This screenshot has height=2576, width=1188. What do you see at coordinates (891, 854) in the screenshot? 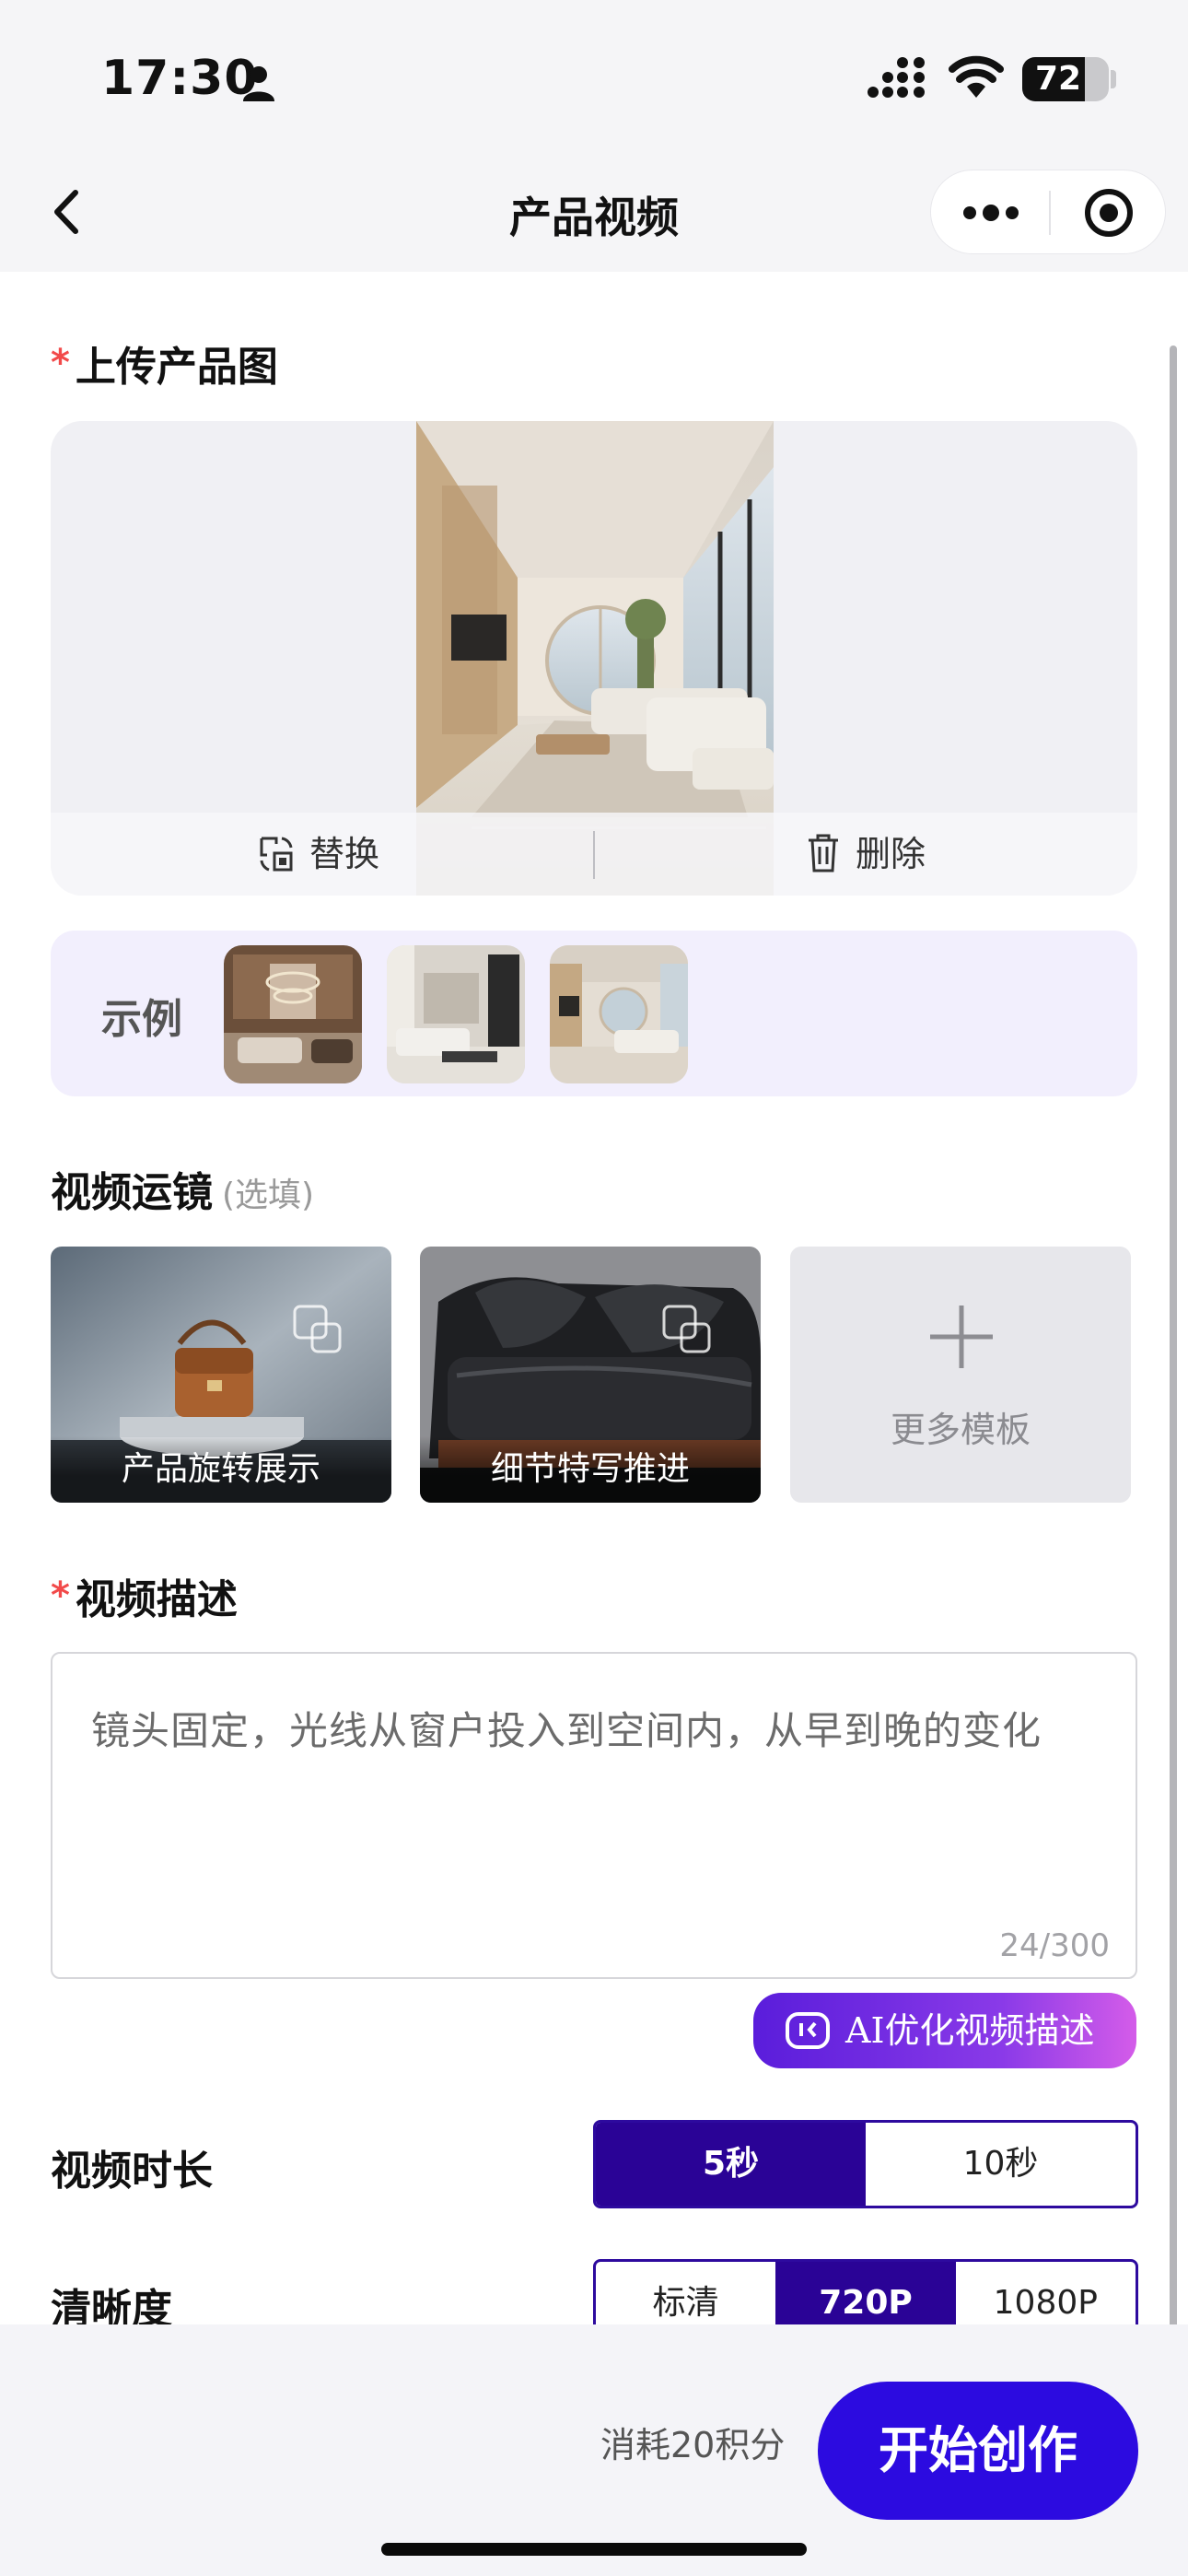
I see `delete-label: 删除` at bounding box center [891, 854].